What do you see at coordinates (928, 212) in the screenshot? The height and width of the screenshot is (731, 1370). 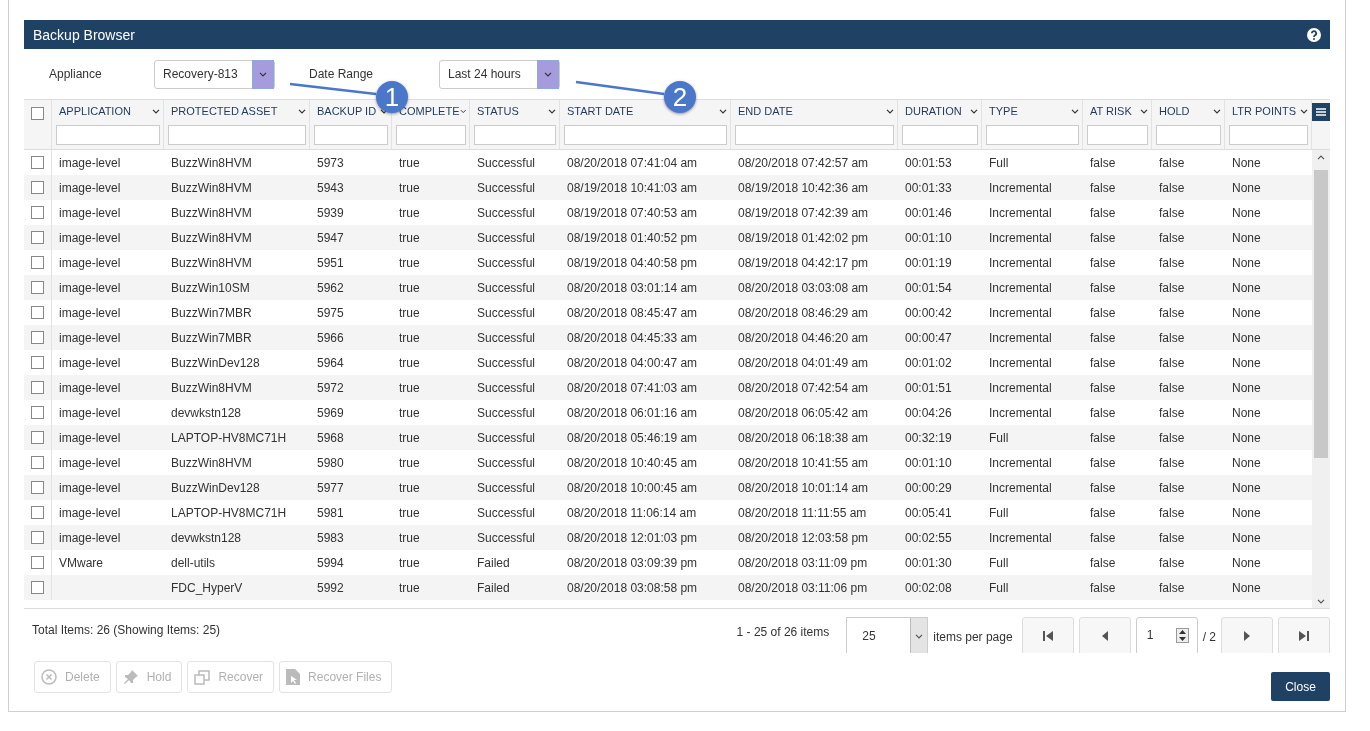 I see `table-cell-text: 00:01:46` at bounding box center [928, 212].